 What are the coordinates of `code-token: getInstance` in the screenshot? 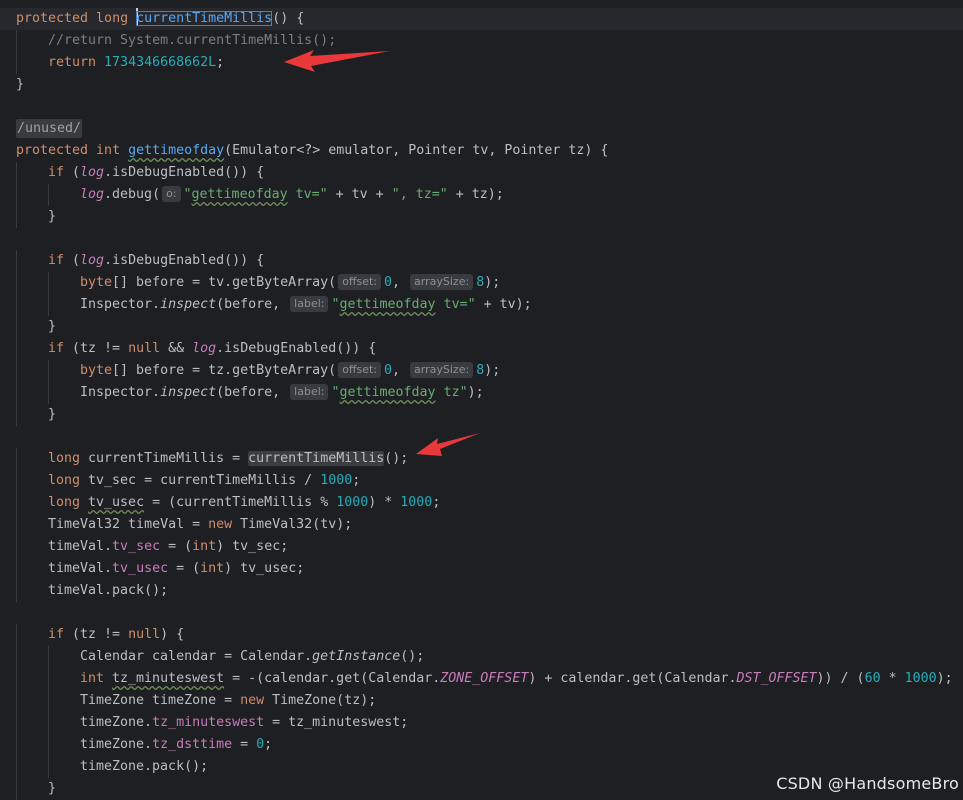 It's located at (356, 656).